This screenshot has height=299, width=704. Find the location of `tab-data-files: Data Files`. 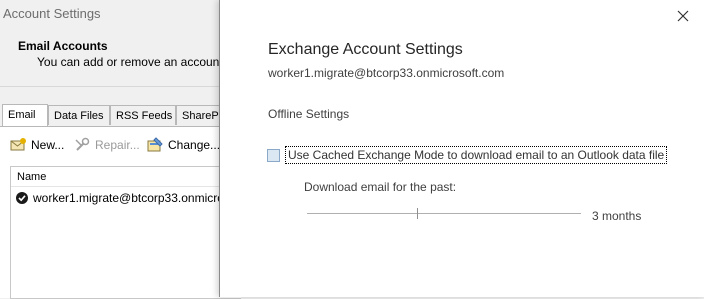

tab-data-files: Data Files is located at coordinates (79, 115).